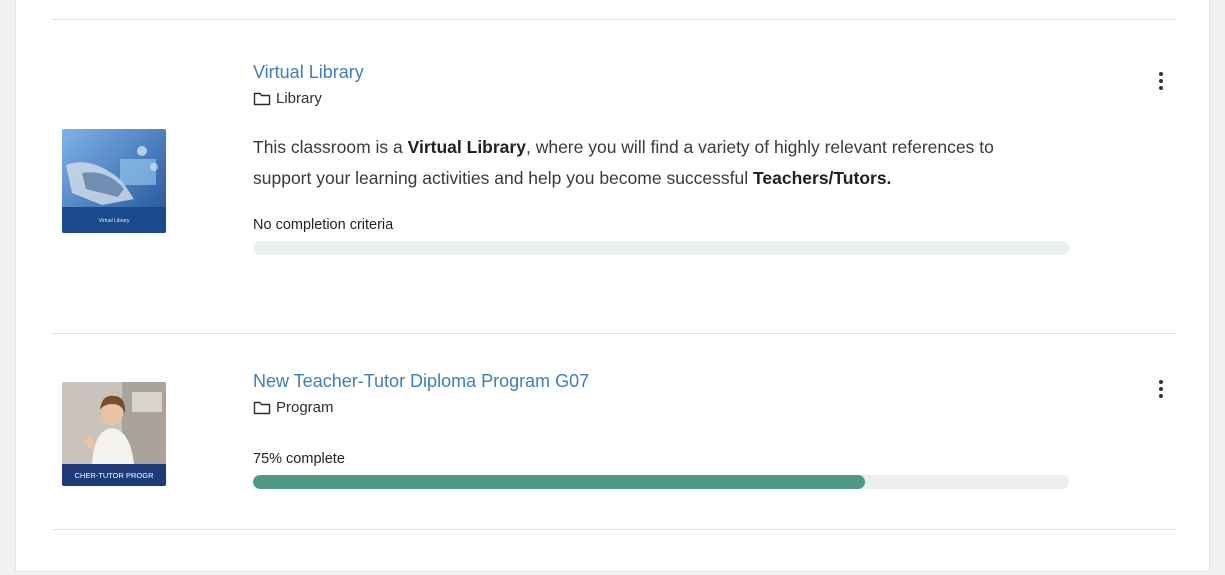 Image resolution: width=1225 pixels, height=575 pixels. I want to click on progress-label: 75% complete, so click(299, 459).